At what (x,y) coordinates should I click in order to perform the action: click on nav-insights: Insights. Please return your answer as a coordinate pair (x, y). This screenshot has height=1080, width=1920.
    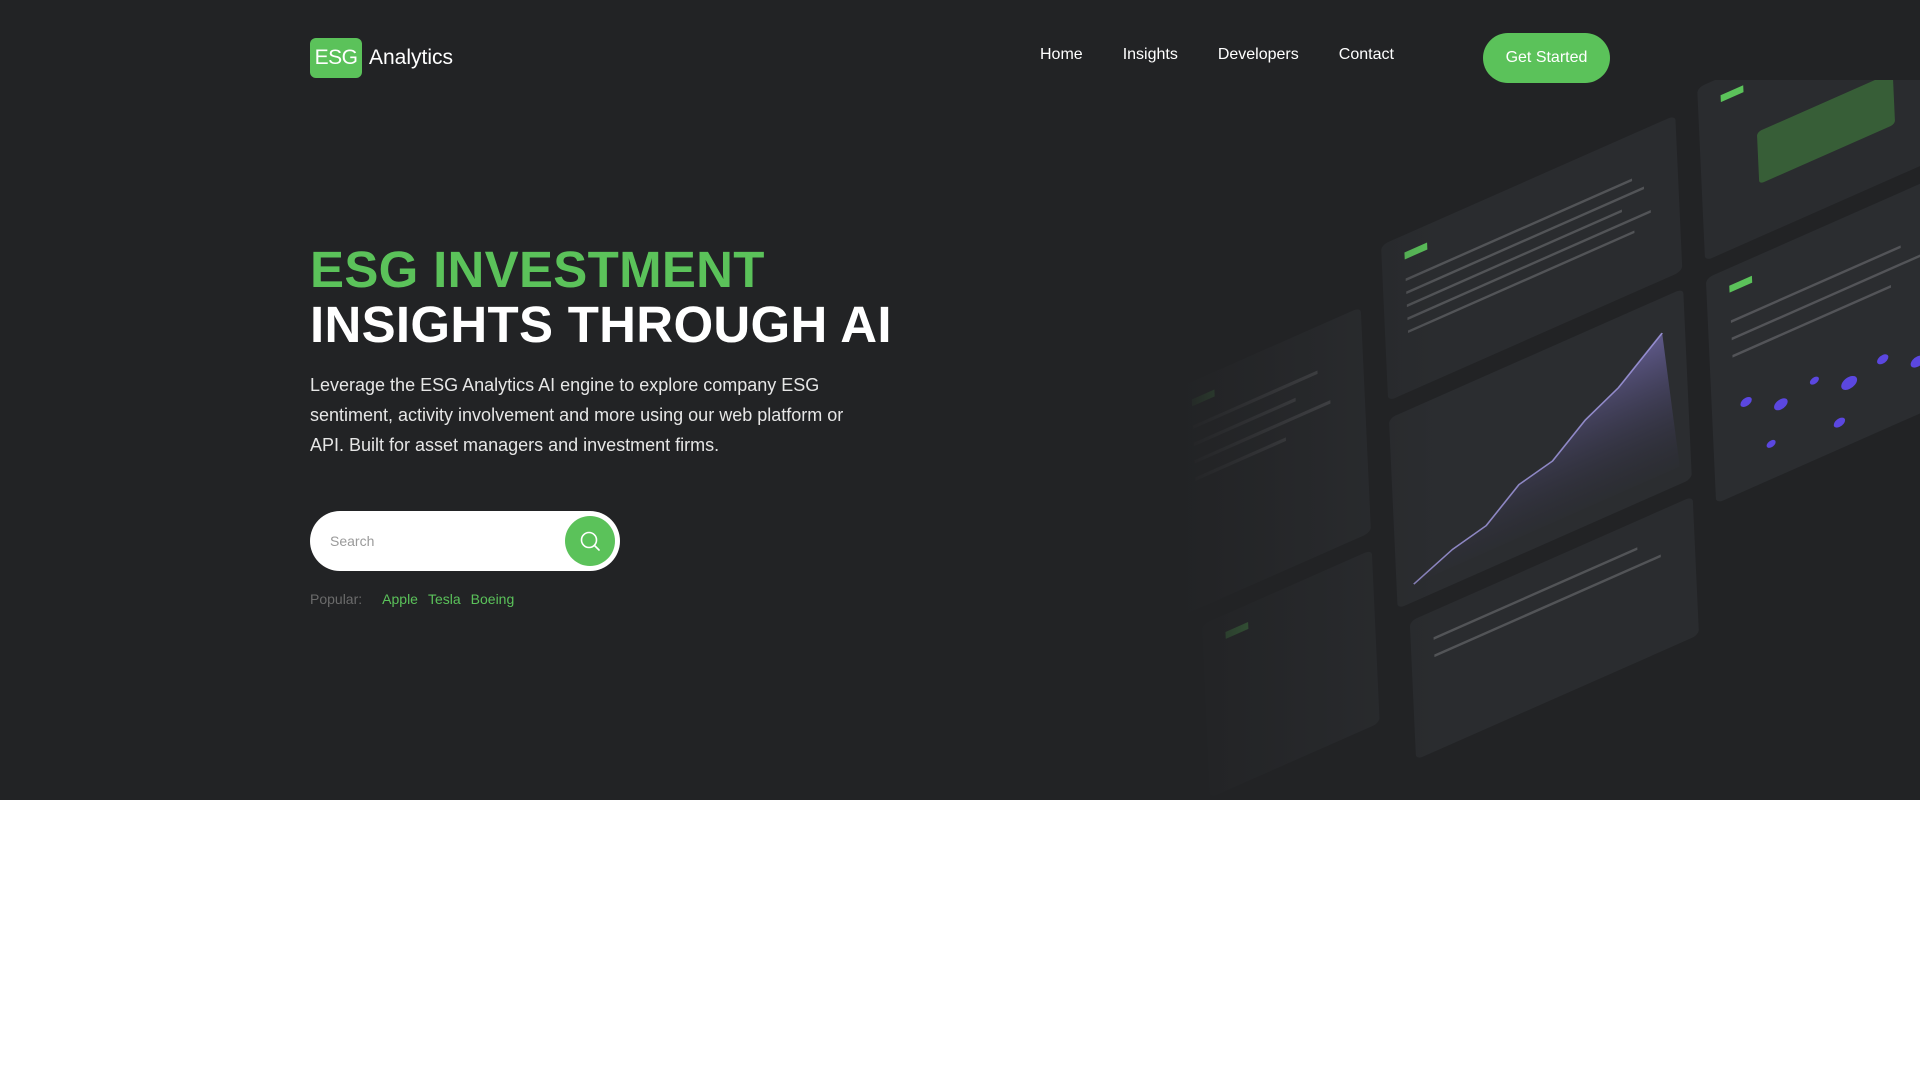
    Looking at the image, I should click on (1150, 55).